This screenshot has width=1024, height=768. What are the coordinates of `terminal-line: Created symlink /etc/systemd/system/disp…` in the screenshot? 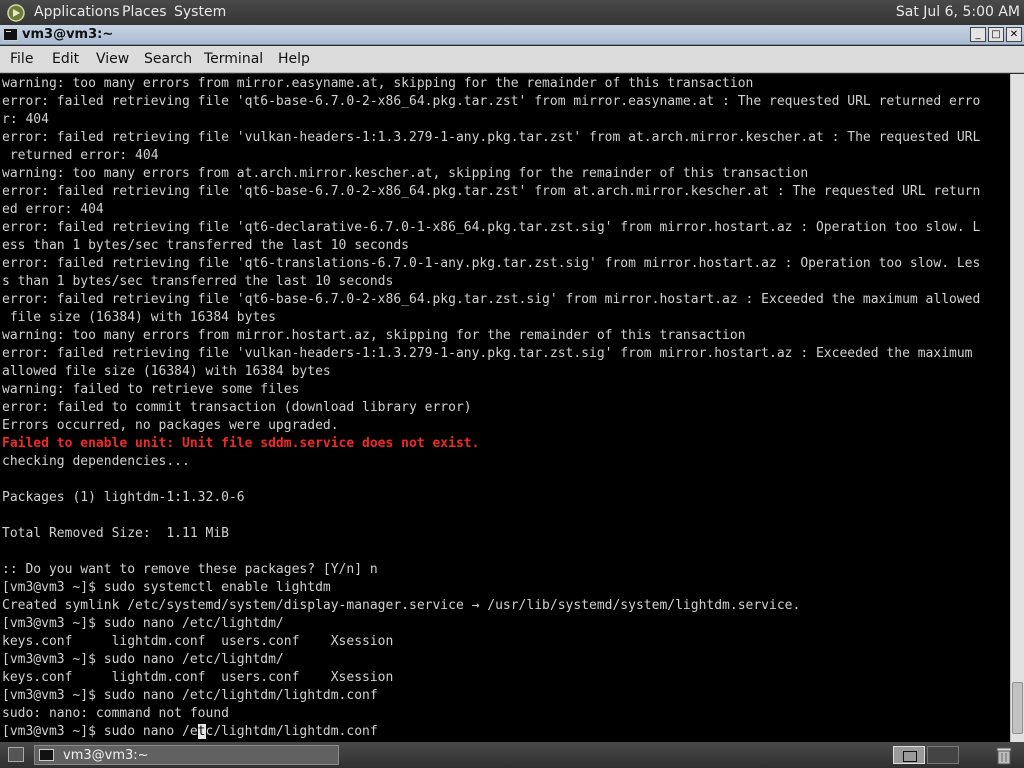 It's located at (401, 605).